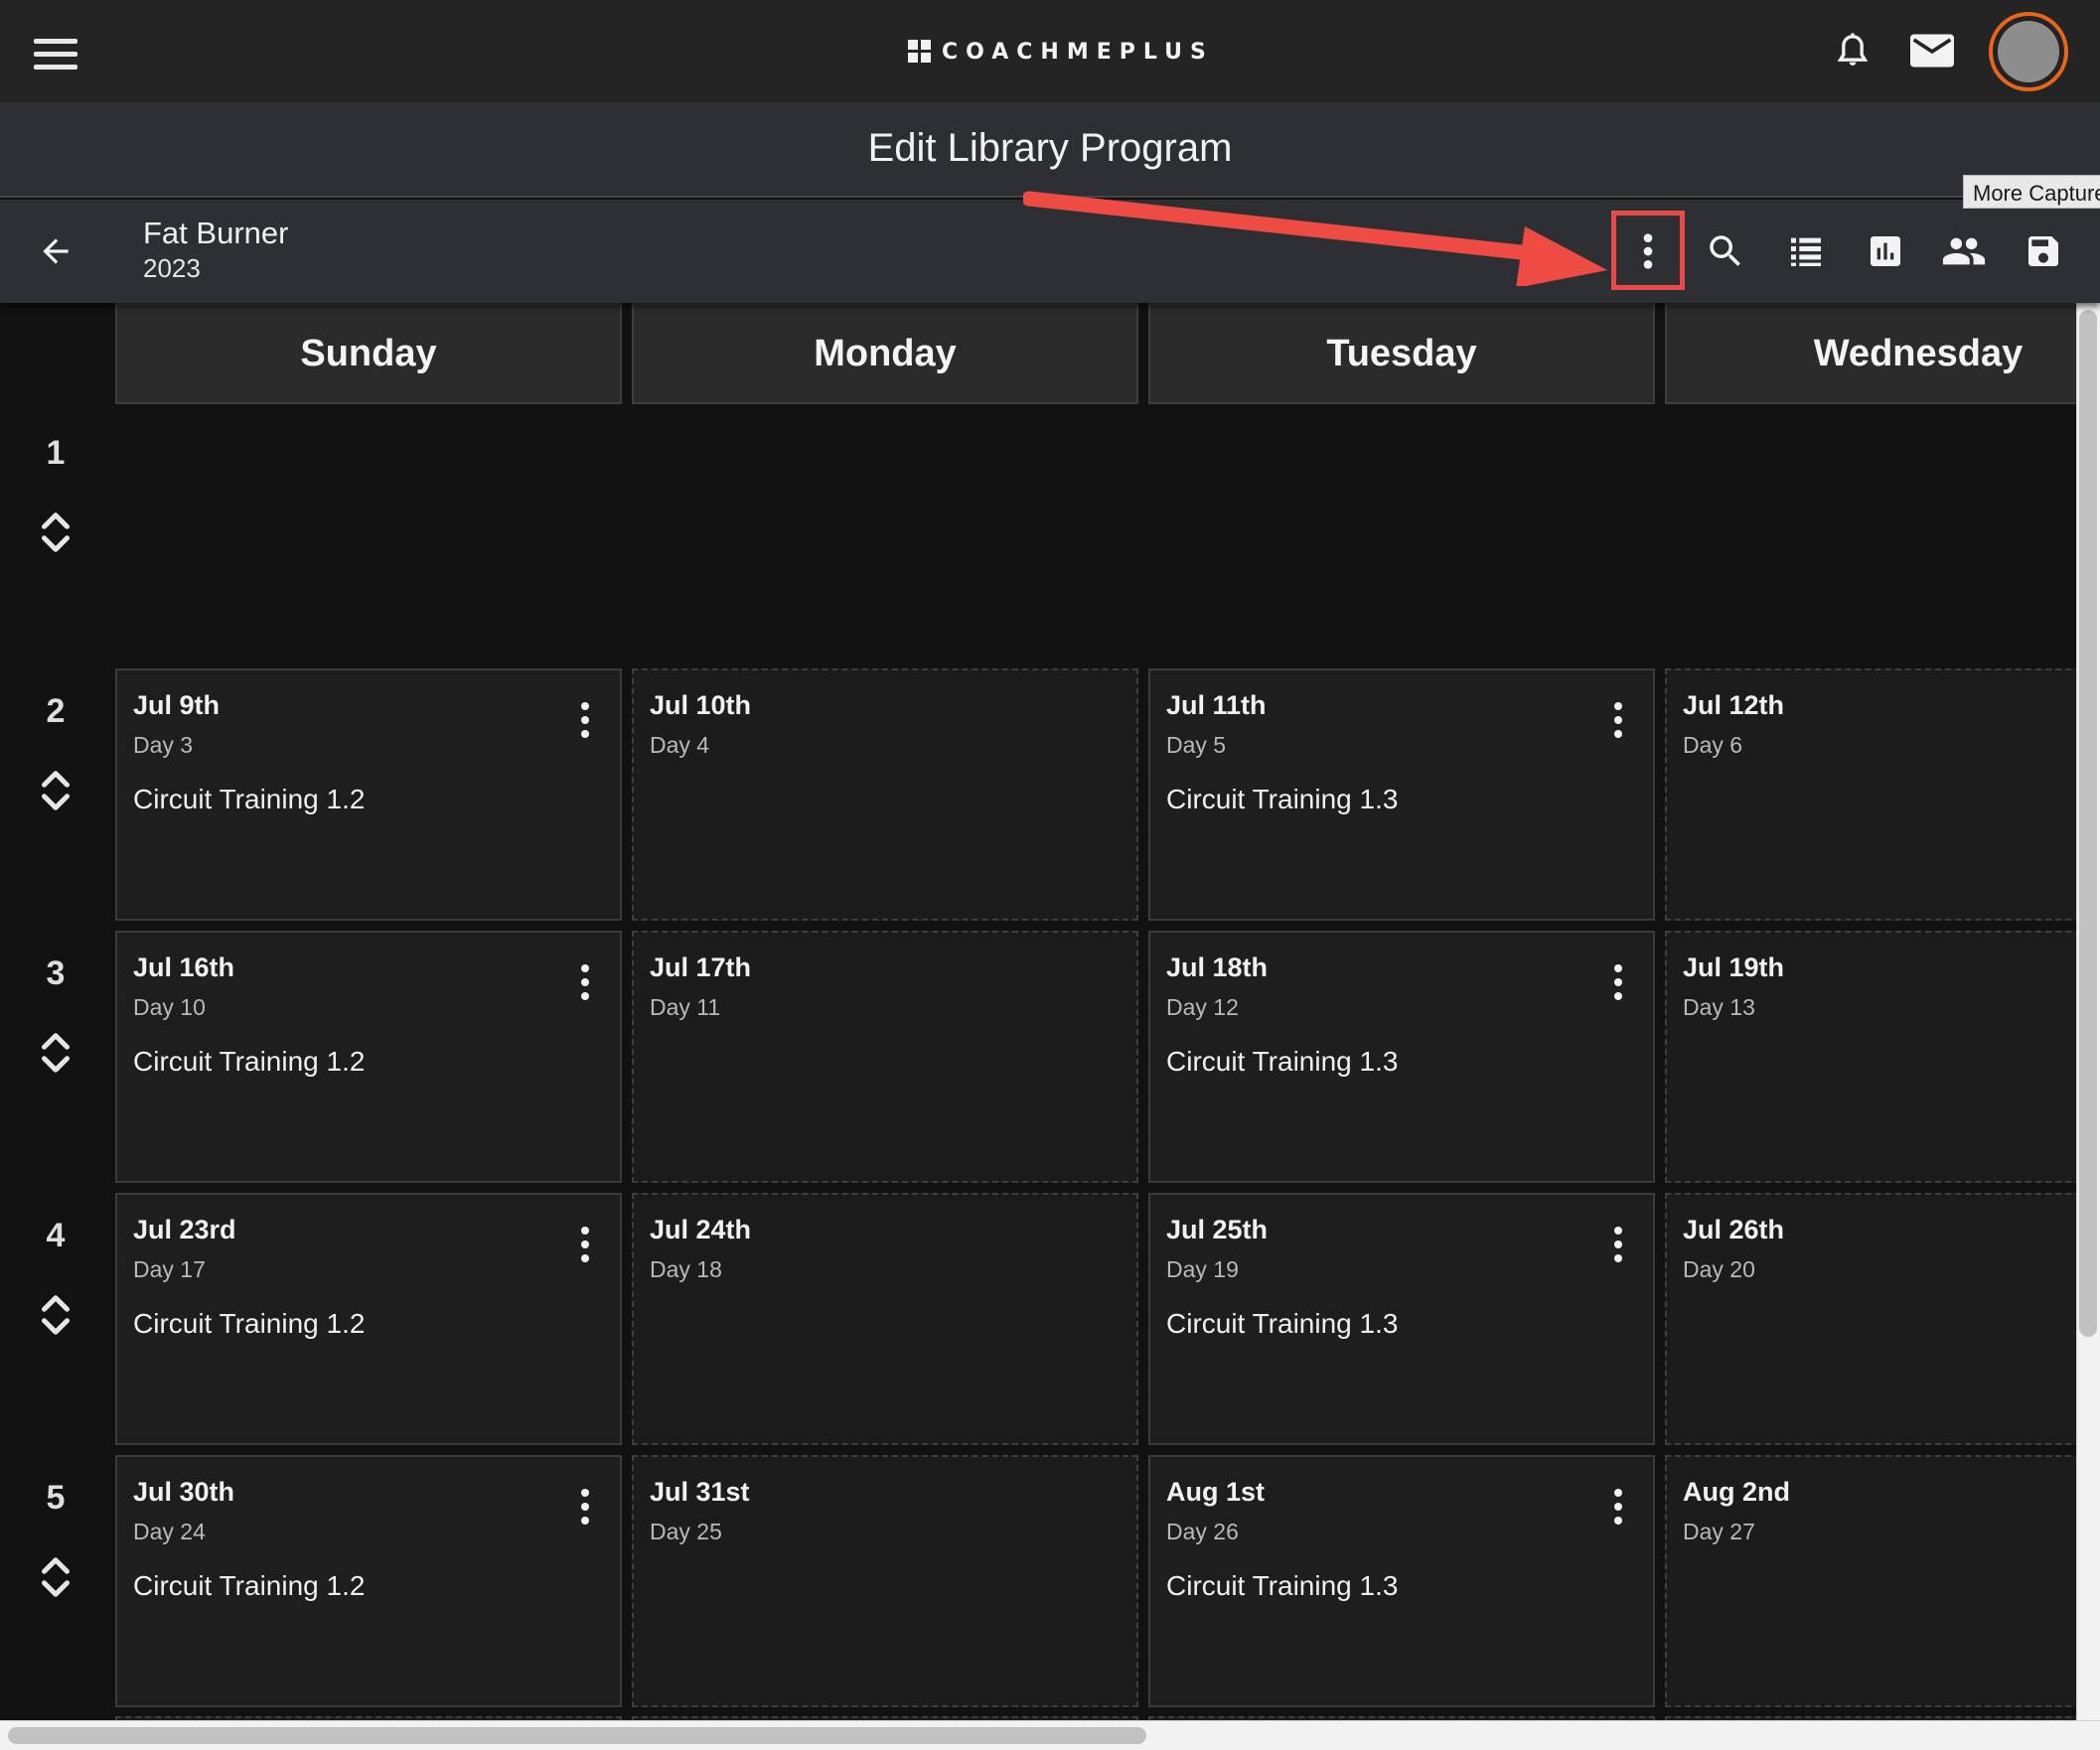  I want to click on calendar-day-cell: Jul 10th Day 4, so click(885, 794).